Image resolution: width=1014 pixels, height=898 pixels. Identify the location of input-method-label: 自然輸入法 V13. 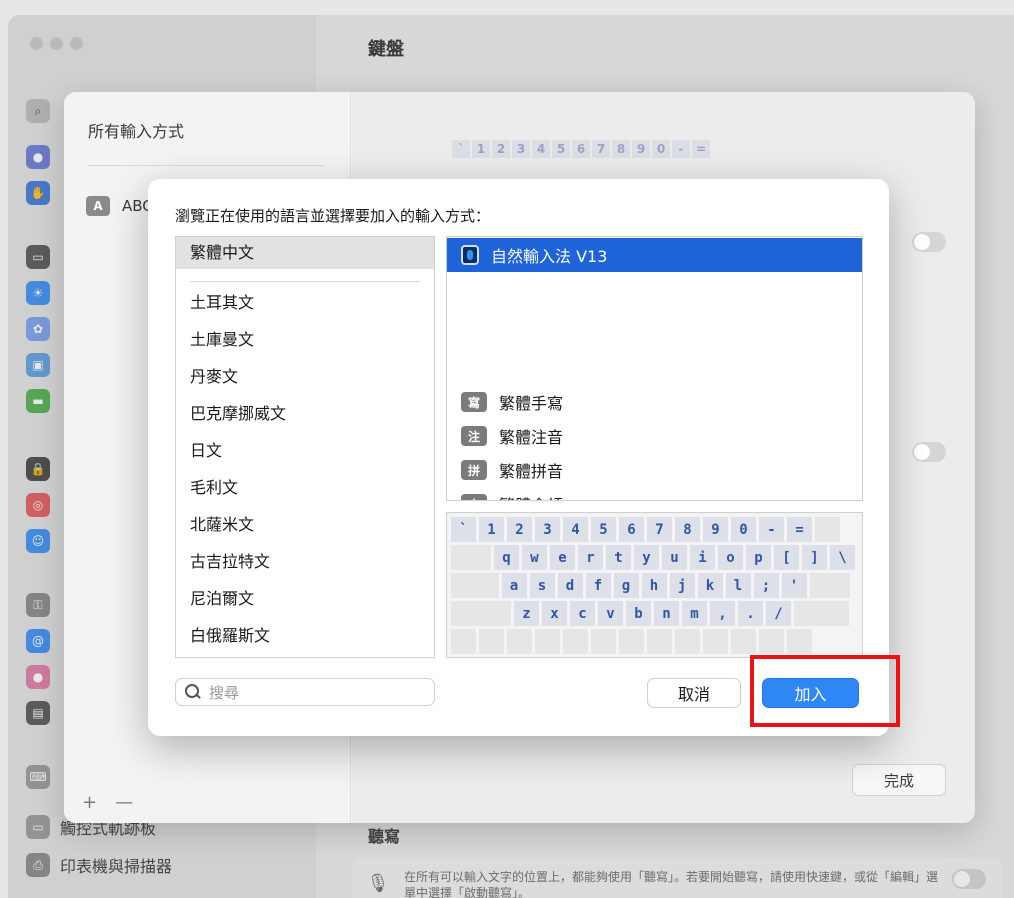
(549, 256).